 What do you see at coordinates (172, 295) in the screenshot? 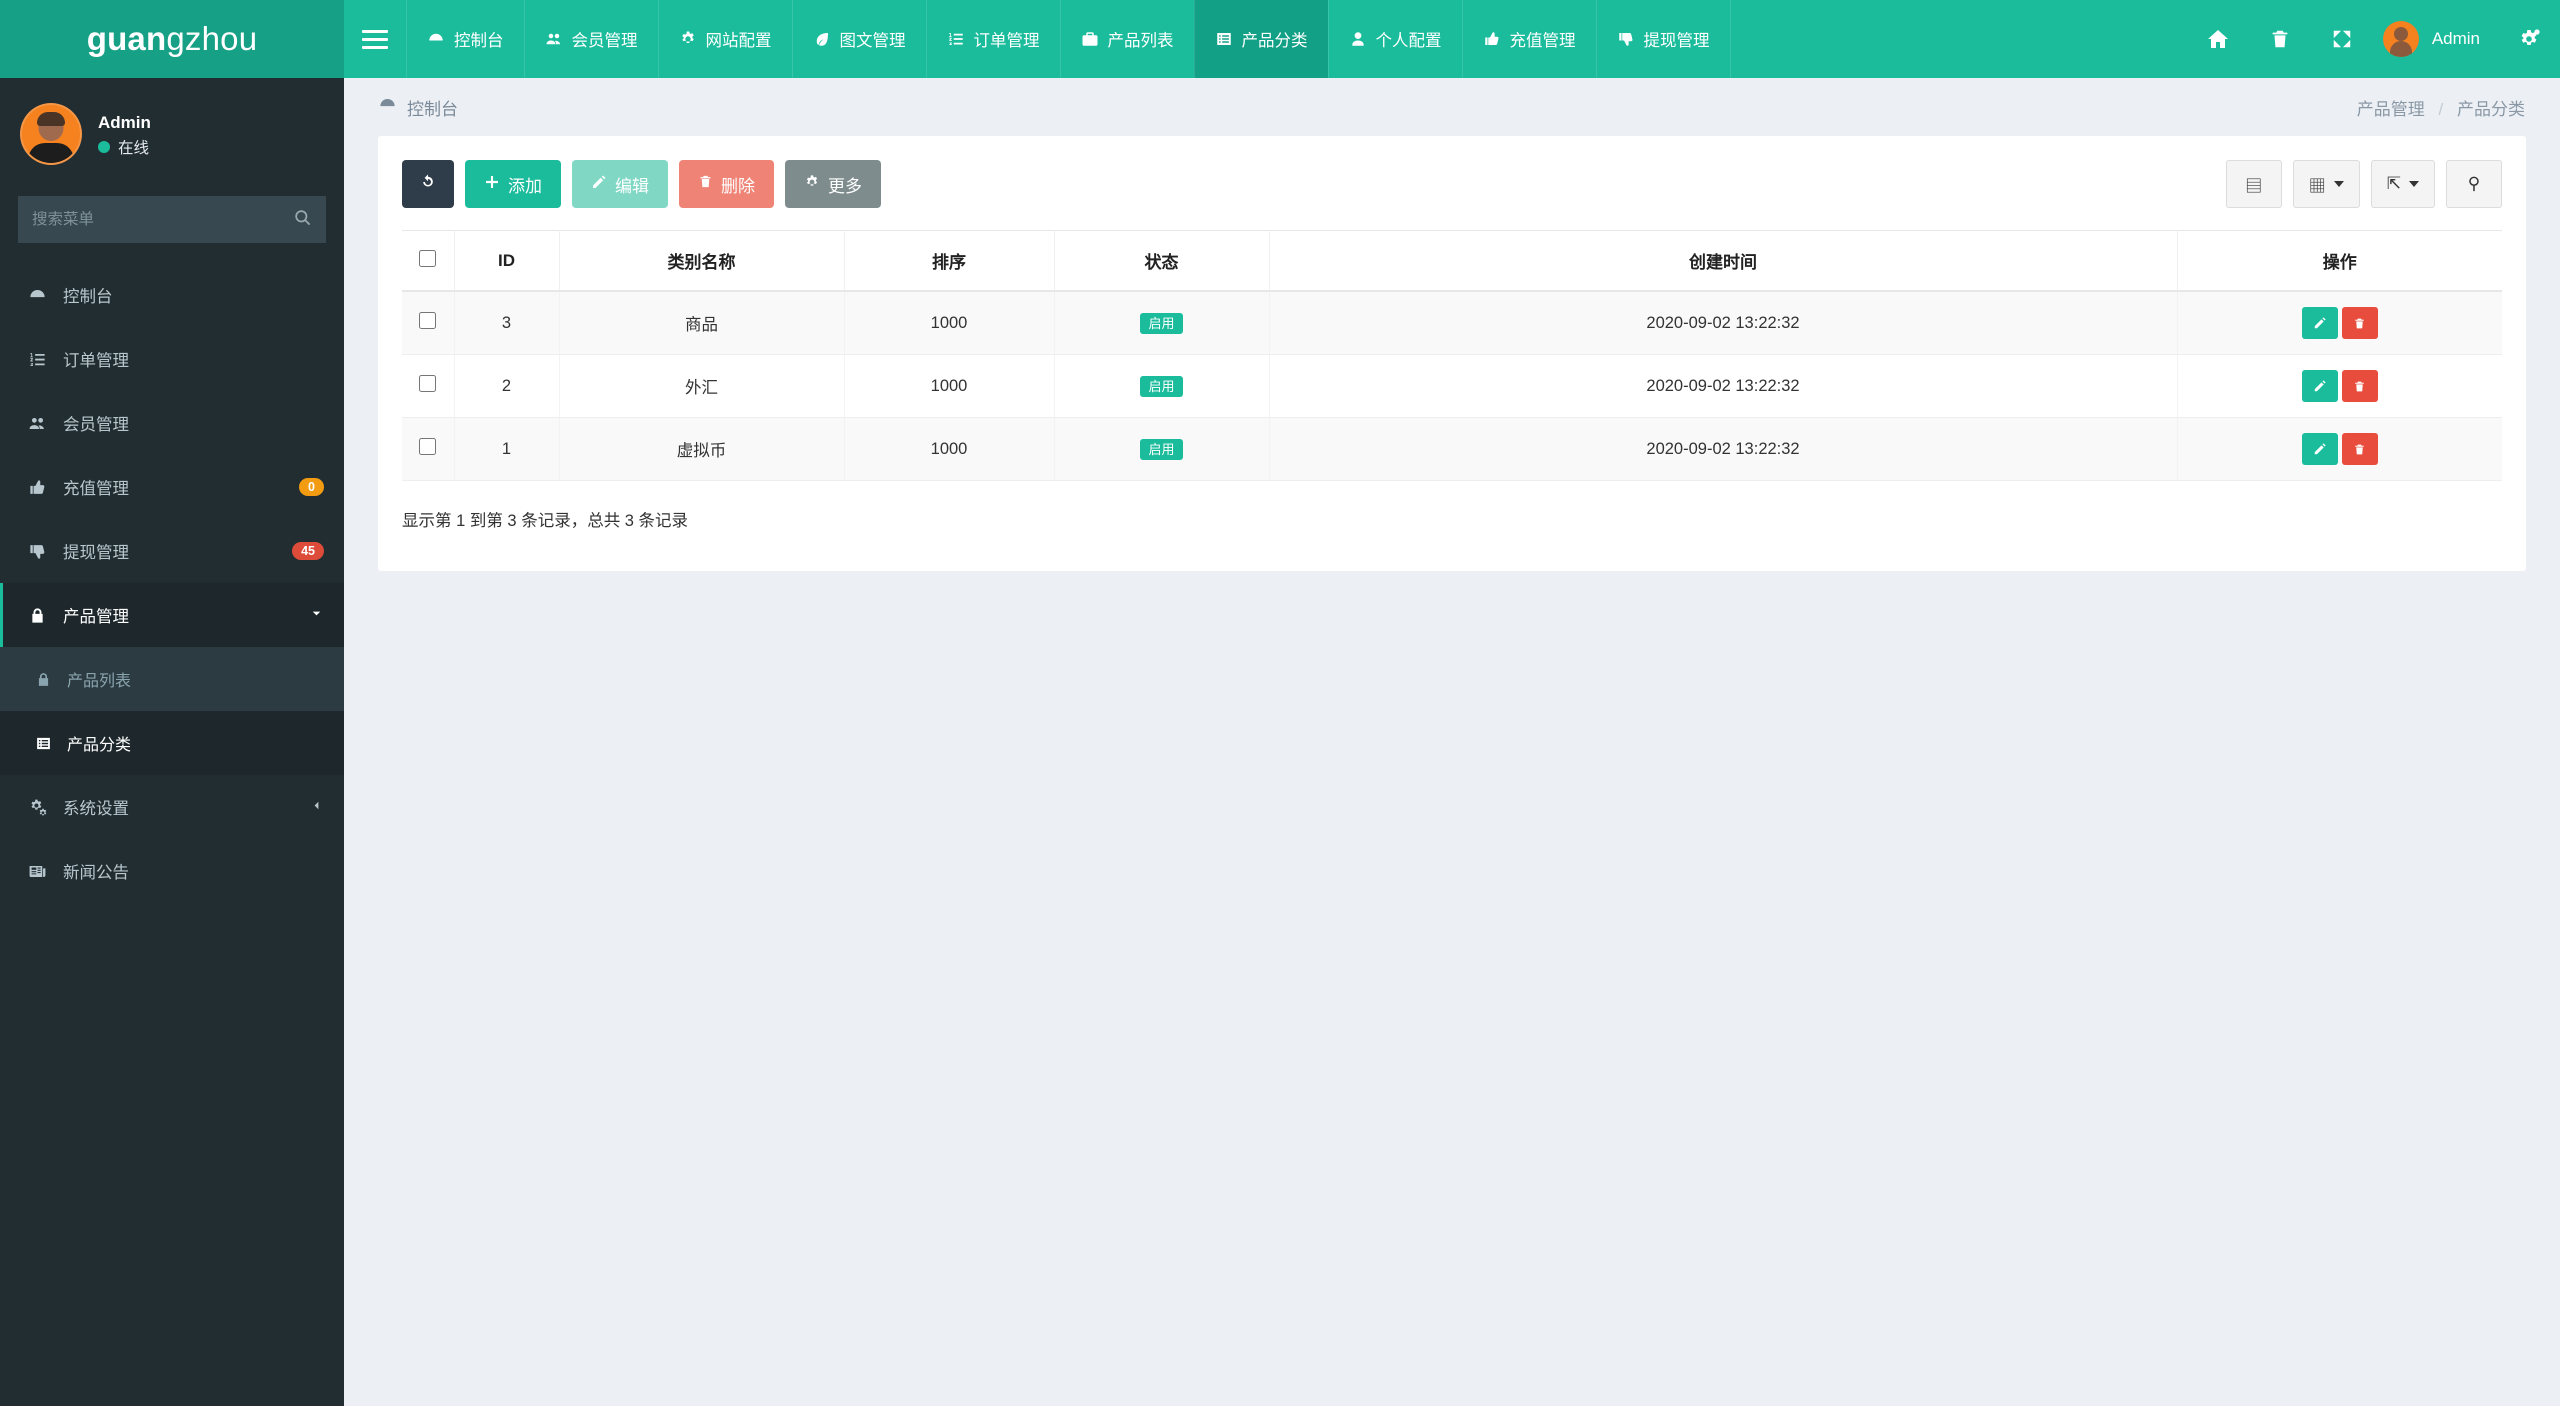
I see `sidebar-item-0: 控制台` at bounding box center [172, 295].